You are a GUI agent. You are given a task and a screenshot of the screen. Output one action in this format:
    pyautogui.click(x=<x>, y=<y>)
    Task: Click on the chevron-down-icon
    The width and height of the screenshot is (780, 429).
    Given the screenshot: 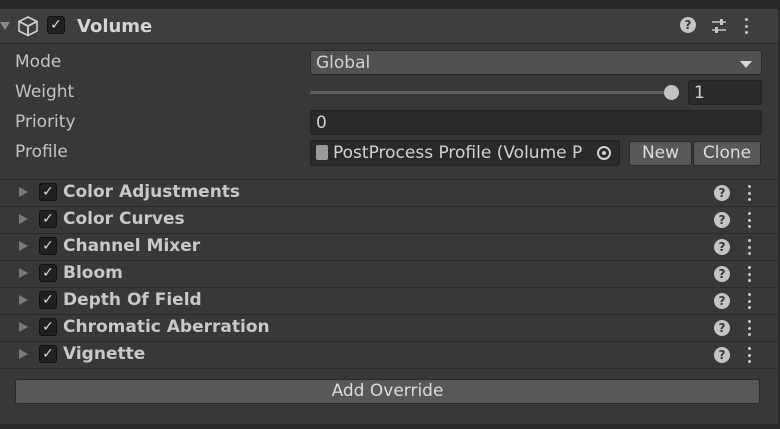 What is the action you would take?
    pyautogui.click(x=746, y=64)
    